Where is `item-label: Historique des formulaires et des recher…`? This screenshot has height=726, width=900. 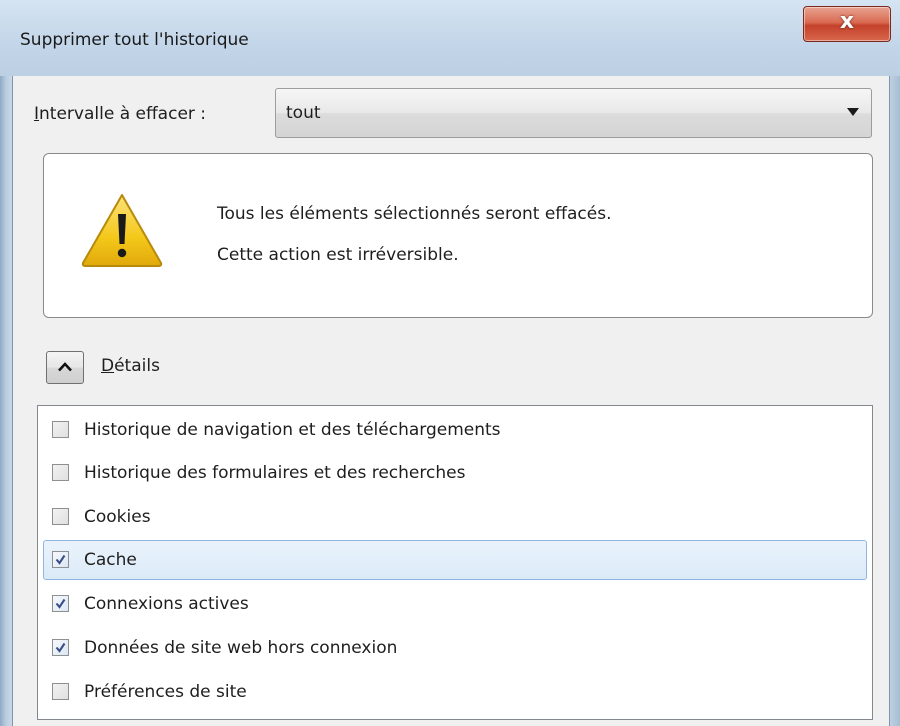
item-label: Historique des formulaires et des recher… is located at coordinates (275, 473).